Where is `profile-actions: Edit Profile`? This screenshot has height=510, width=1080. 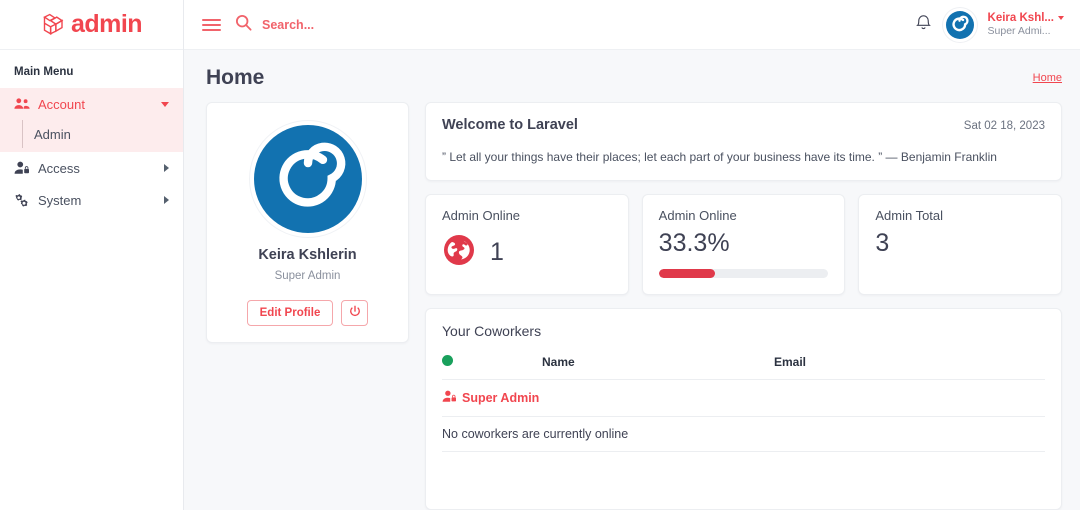
profile-actions: Edit Profile is located at coordinates (307, 313).